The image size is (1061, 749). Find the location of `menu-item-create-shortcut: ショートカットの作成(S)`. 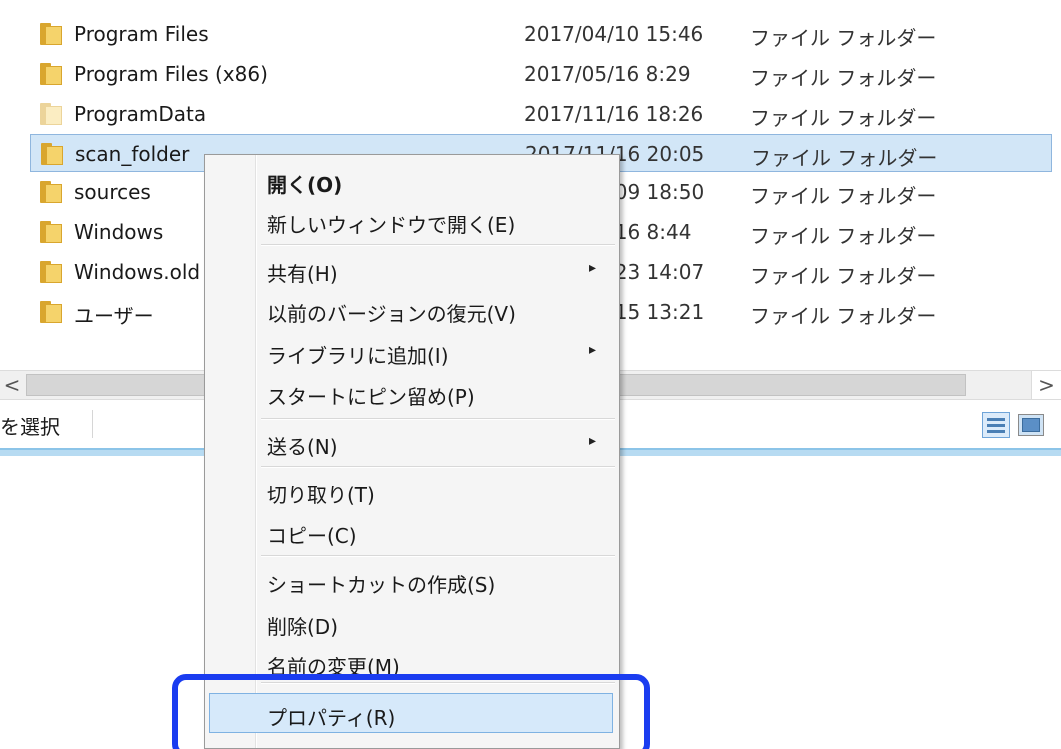

menu-item-create-shortcut: ショートカットの作成(S) is located at coordinates (412, 581).